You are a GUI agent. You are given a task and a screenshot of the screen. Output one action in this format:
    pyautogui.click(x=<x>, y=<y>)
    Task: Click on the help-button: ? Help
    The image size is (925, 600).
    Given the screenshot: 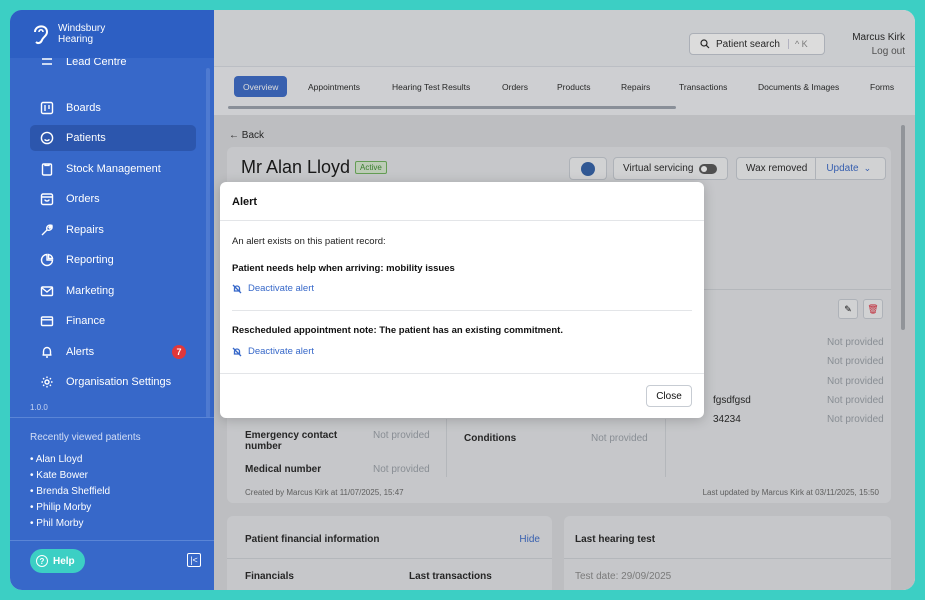 What is the action you would take?
    pyautogui.click(x=57, y=561)
    